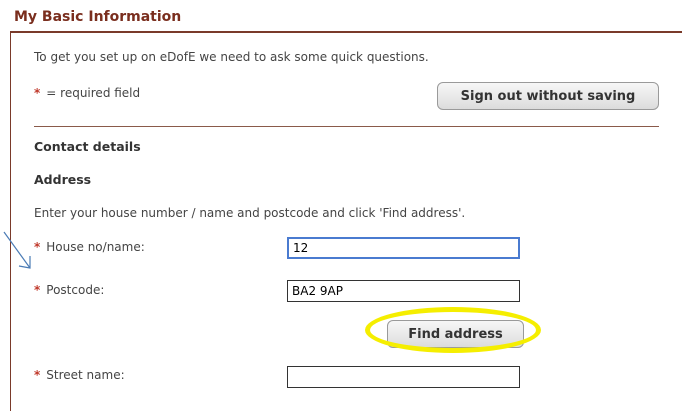  Describe the element at coordinates (548, 96) in the screenshot. I see `sign-out-button: Sign out without saving` at that location.